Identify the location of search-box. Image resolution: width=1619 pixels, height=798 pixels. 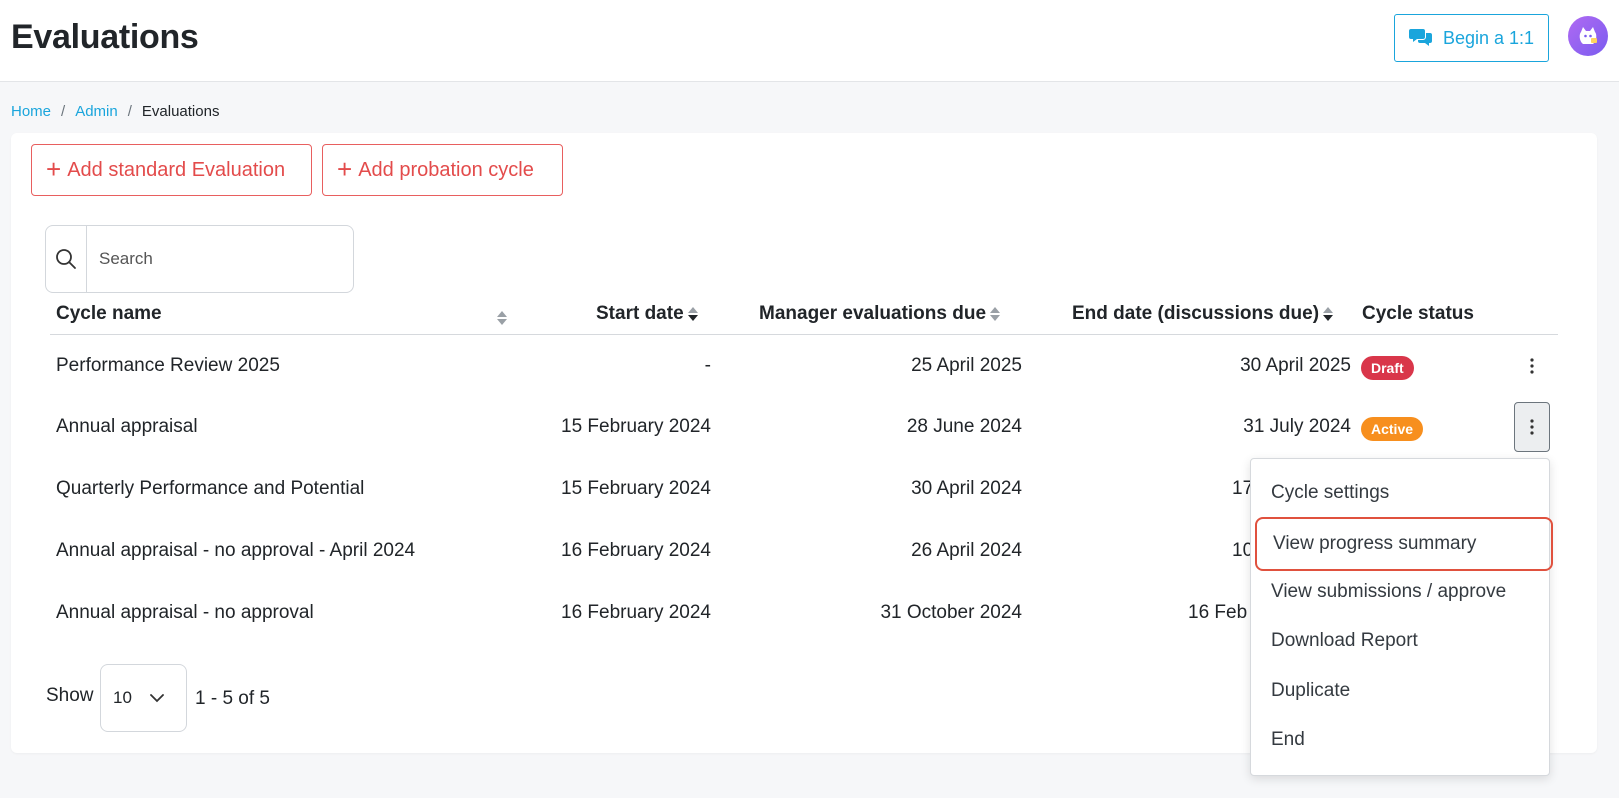
(199, 259).